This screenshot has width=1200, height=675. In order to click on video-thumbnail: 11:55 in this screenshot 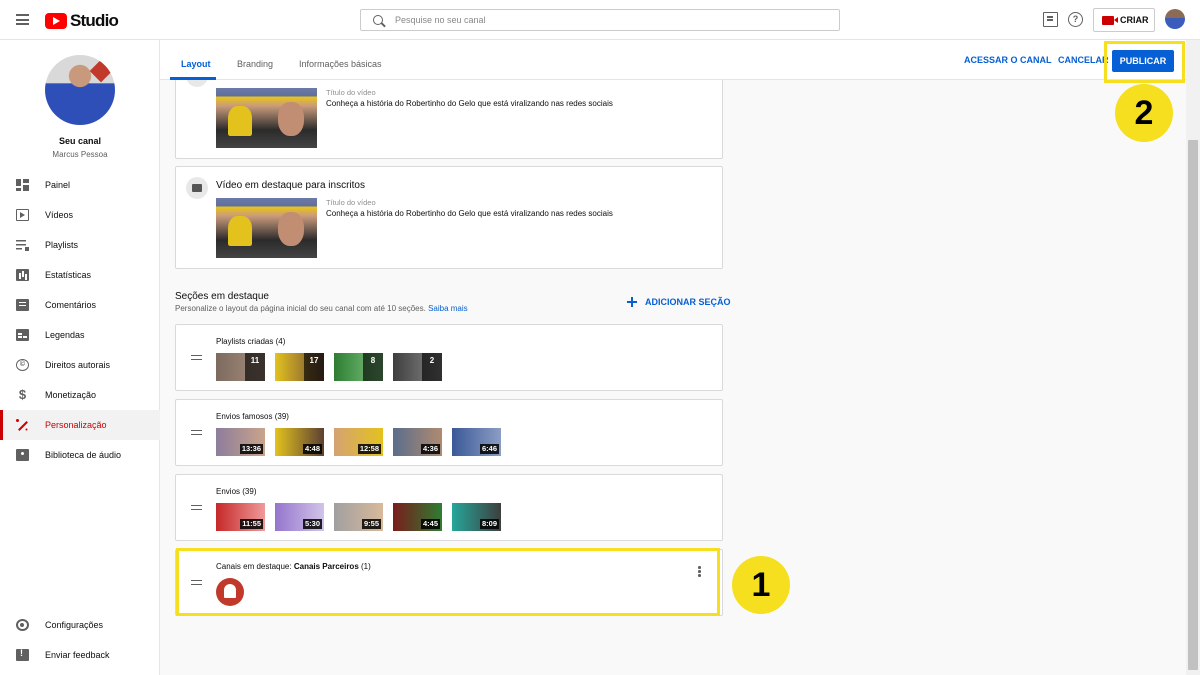, I will do `click(240, 517)`.